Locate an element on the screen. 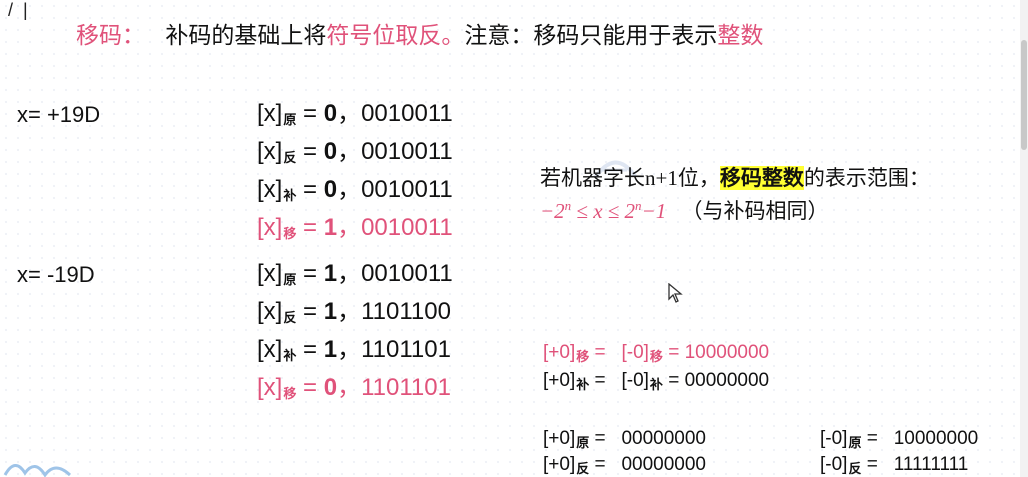 The height and width of the screenshot is (477, 1028). x-negative-label: x= -19D is located at coordinates (56, 274).